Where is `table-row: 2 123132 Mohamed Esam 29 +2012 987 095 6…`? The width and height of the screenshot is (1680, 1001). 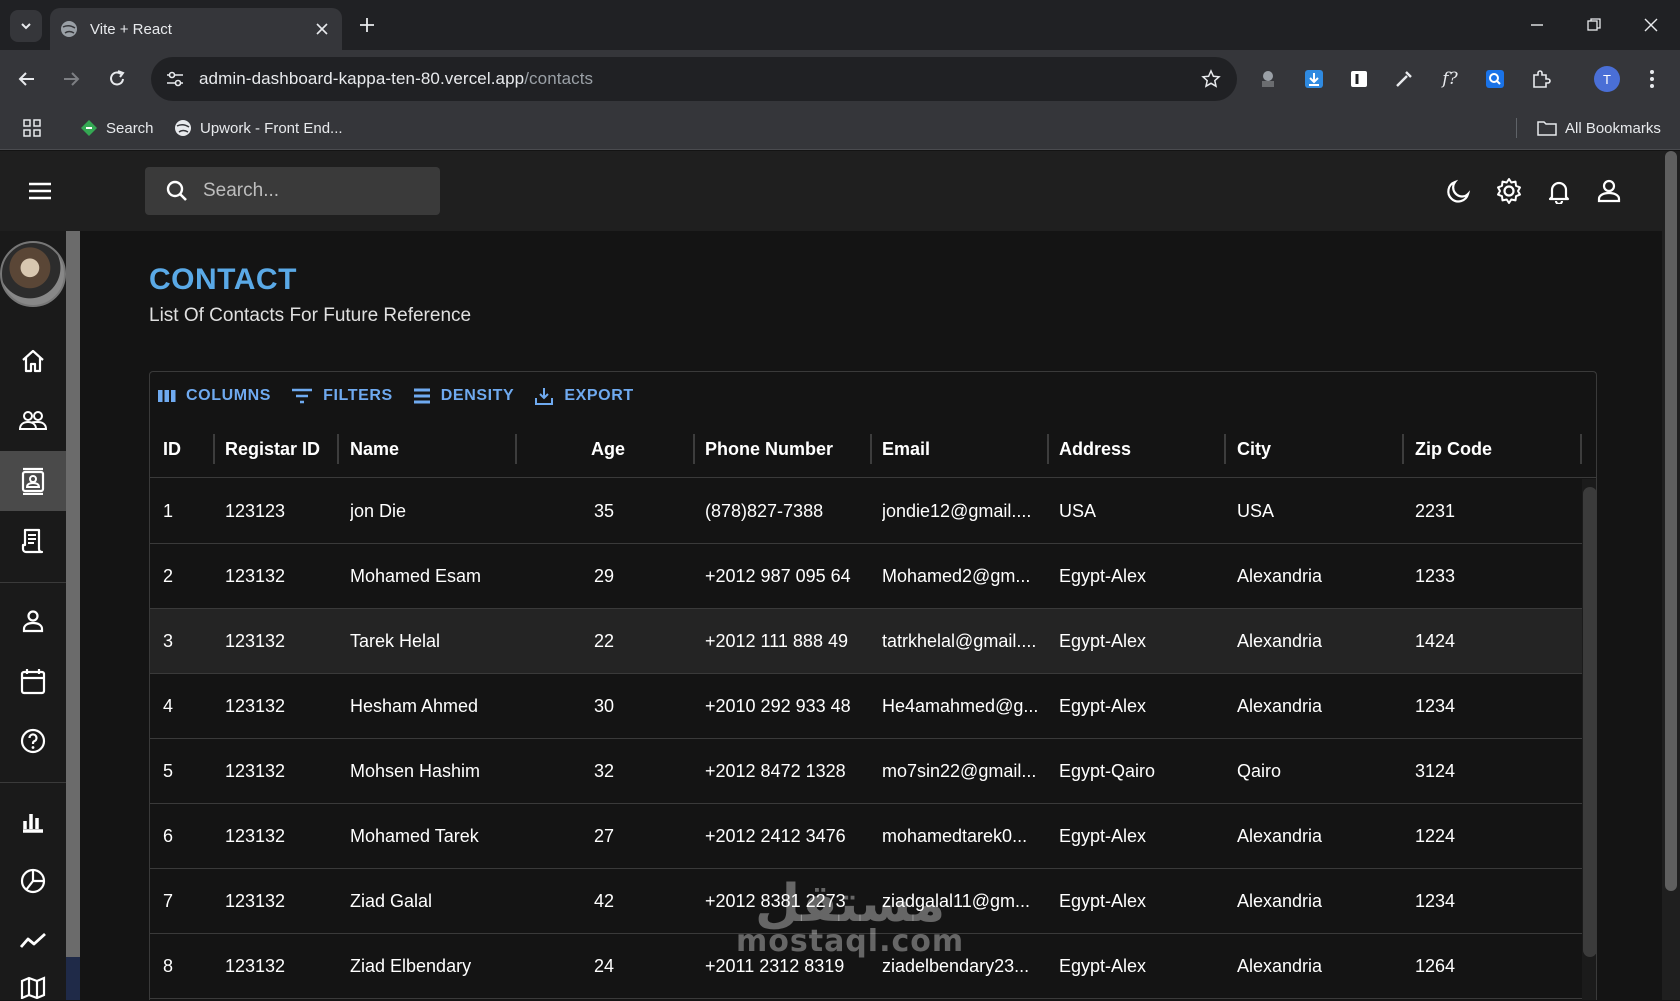
table-row: 2 123132 Mohamed Esam 29 +2012 987 095 6… is located at coordinates (866, 576).